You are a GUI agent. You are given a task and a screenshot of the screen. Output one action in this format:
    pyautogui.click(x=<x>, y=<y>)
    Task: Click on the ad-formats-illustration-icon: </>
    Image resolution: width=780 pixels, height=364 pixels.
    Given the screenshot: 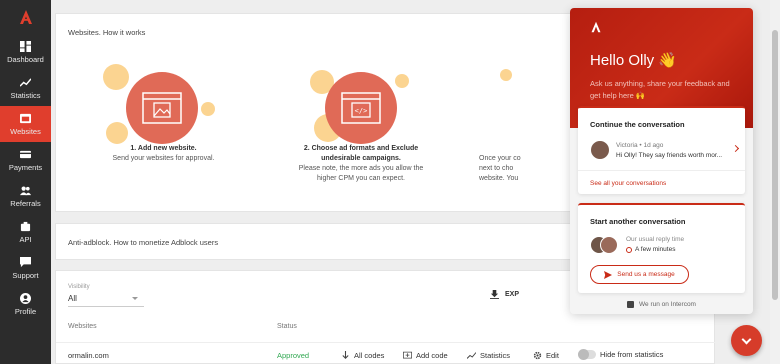 What is the action you would take?
    pyautogui.click(x=361, y=108)
    